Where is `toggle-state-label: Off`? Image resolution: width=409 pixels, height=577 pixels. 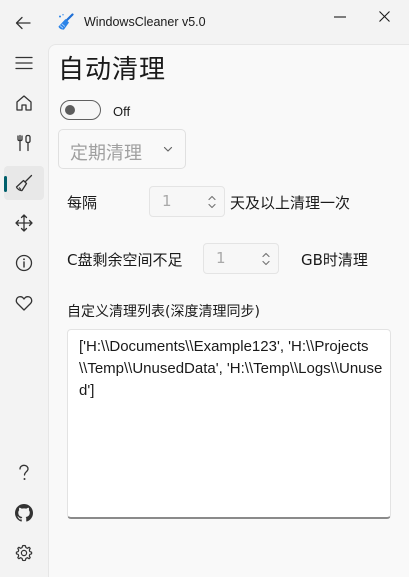
toggle-state-label: Off is located at coordinates (122, 111).